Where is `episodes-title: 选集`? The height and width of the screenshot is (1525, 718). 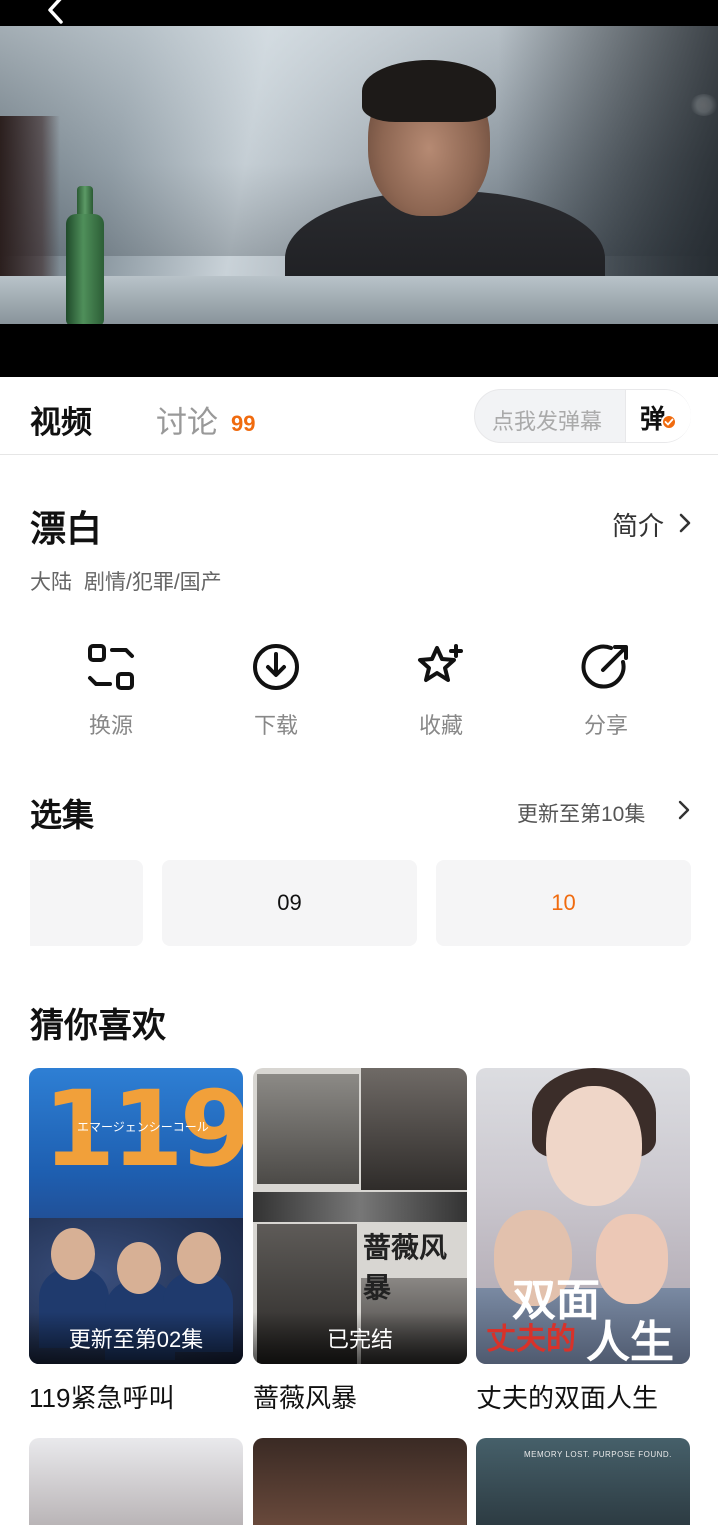 episodes-title: 选集 is located at coordinates (62, 815).